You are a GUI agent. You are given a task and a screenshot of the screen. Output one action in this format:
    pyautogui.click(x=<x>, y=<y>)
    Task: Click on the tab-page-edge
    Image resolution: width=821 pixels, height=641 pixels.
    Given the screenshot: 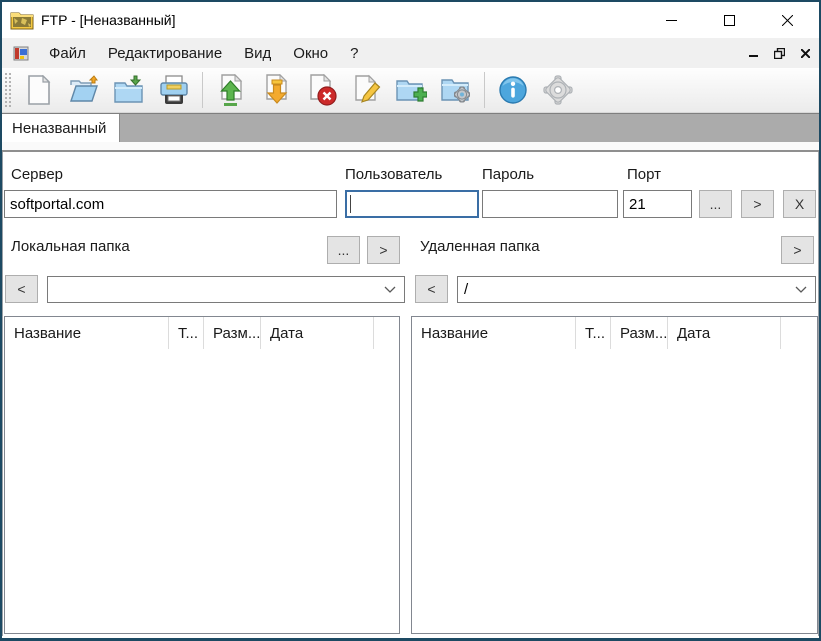 What is the action you would take?
    pyautogui.click(x=410, y=147)
    